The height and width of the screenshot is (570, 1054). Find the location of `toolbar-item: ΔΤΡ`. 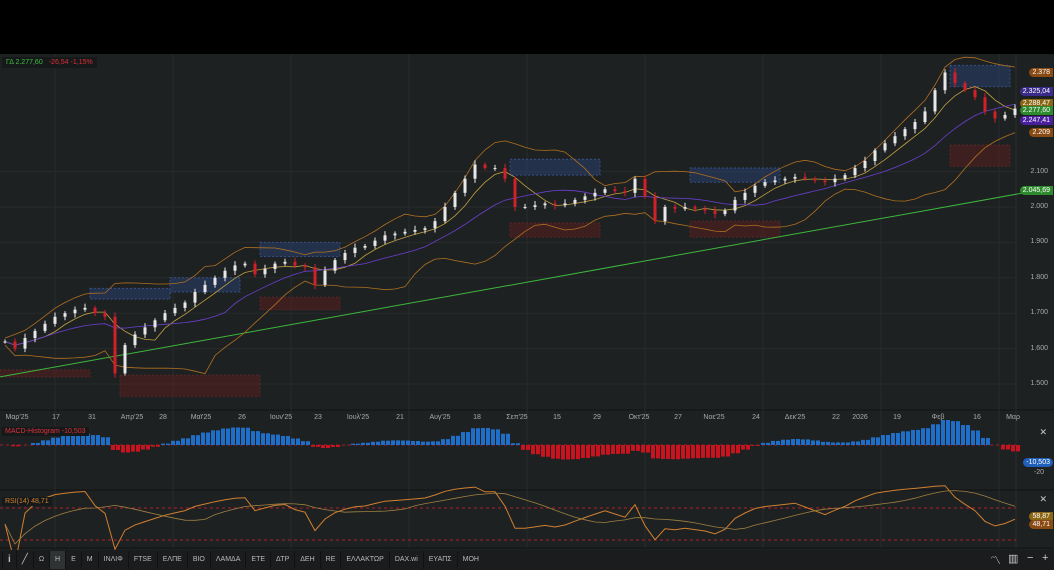

toolbar-item: ΔΤΡ is located at coordinates (282, 560).